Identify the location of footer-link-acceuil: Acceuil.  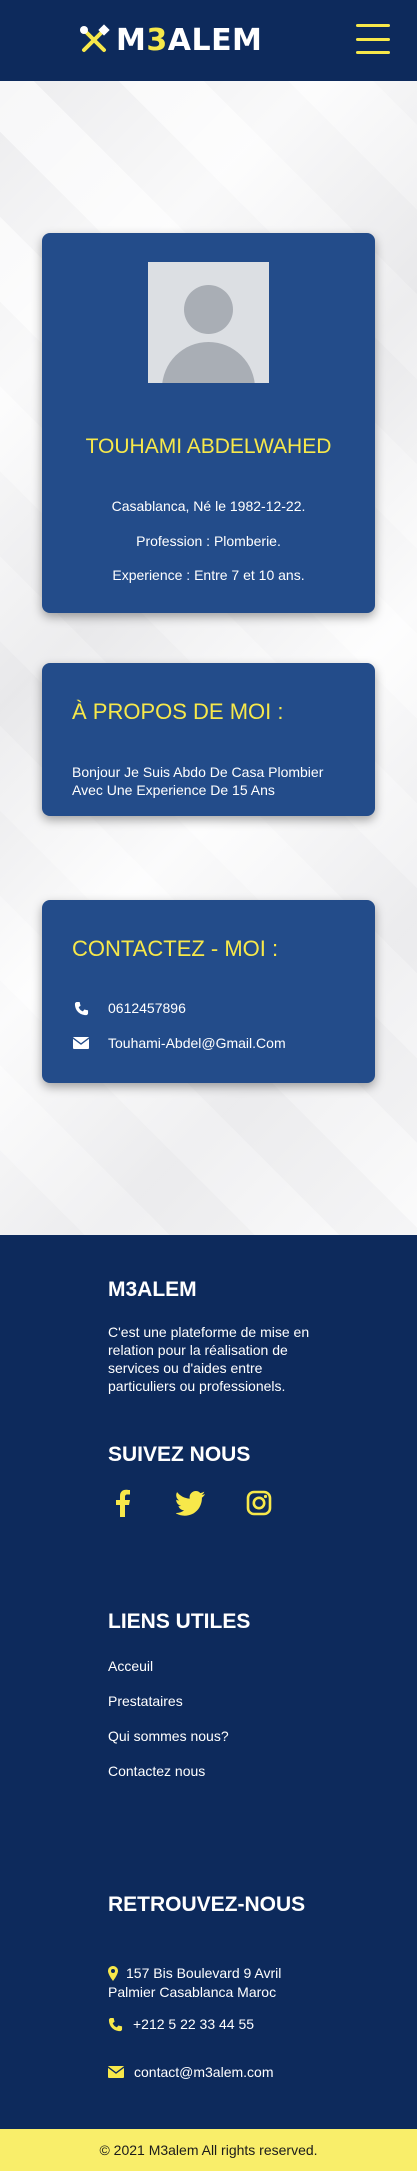
(130, 1666).